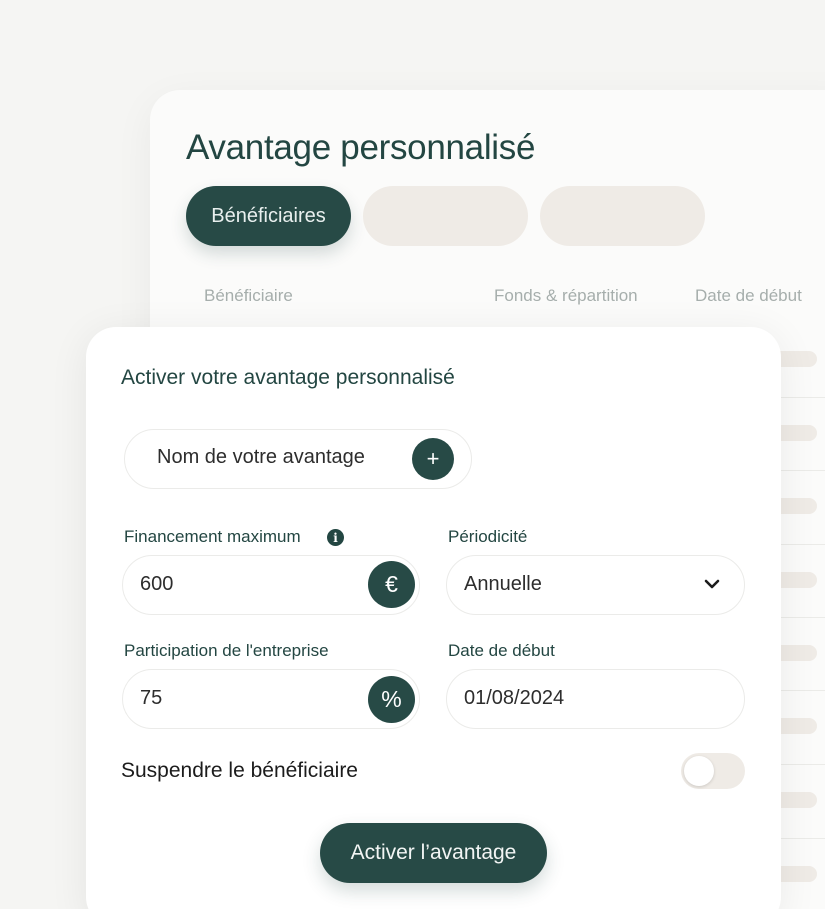 This screenshot has width=825, height=909. I want to click on plus-icon: +, so click(433, 458).